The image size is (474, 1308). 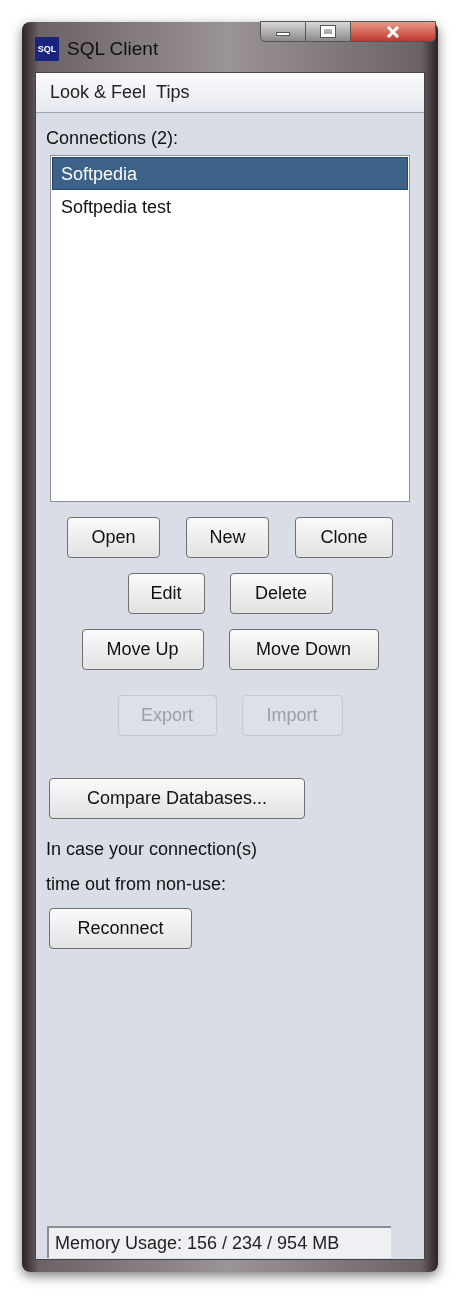 I want to click on status-bar: Memory Usage: 156 / 234 / 954 MB, so click(x=219, y=1242).